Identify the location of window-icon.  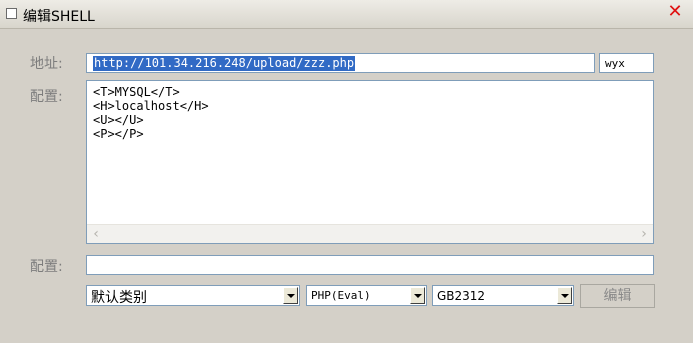
(11, 13).